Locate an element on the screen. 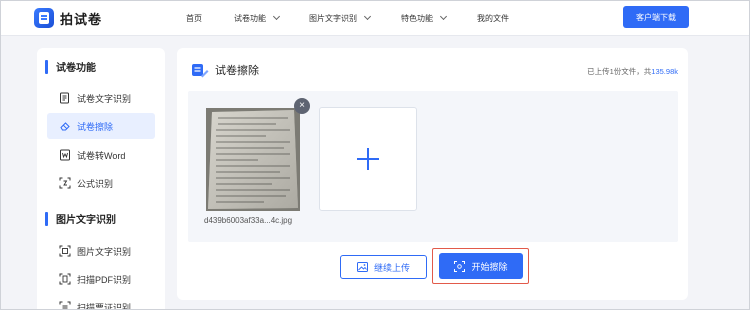  continue-upload-button: 继续上传 is located at coordinates (383, 267).